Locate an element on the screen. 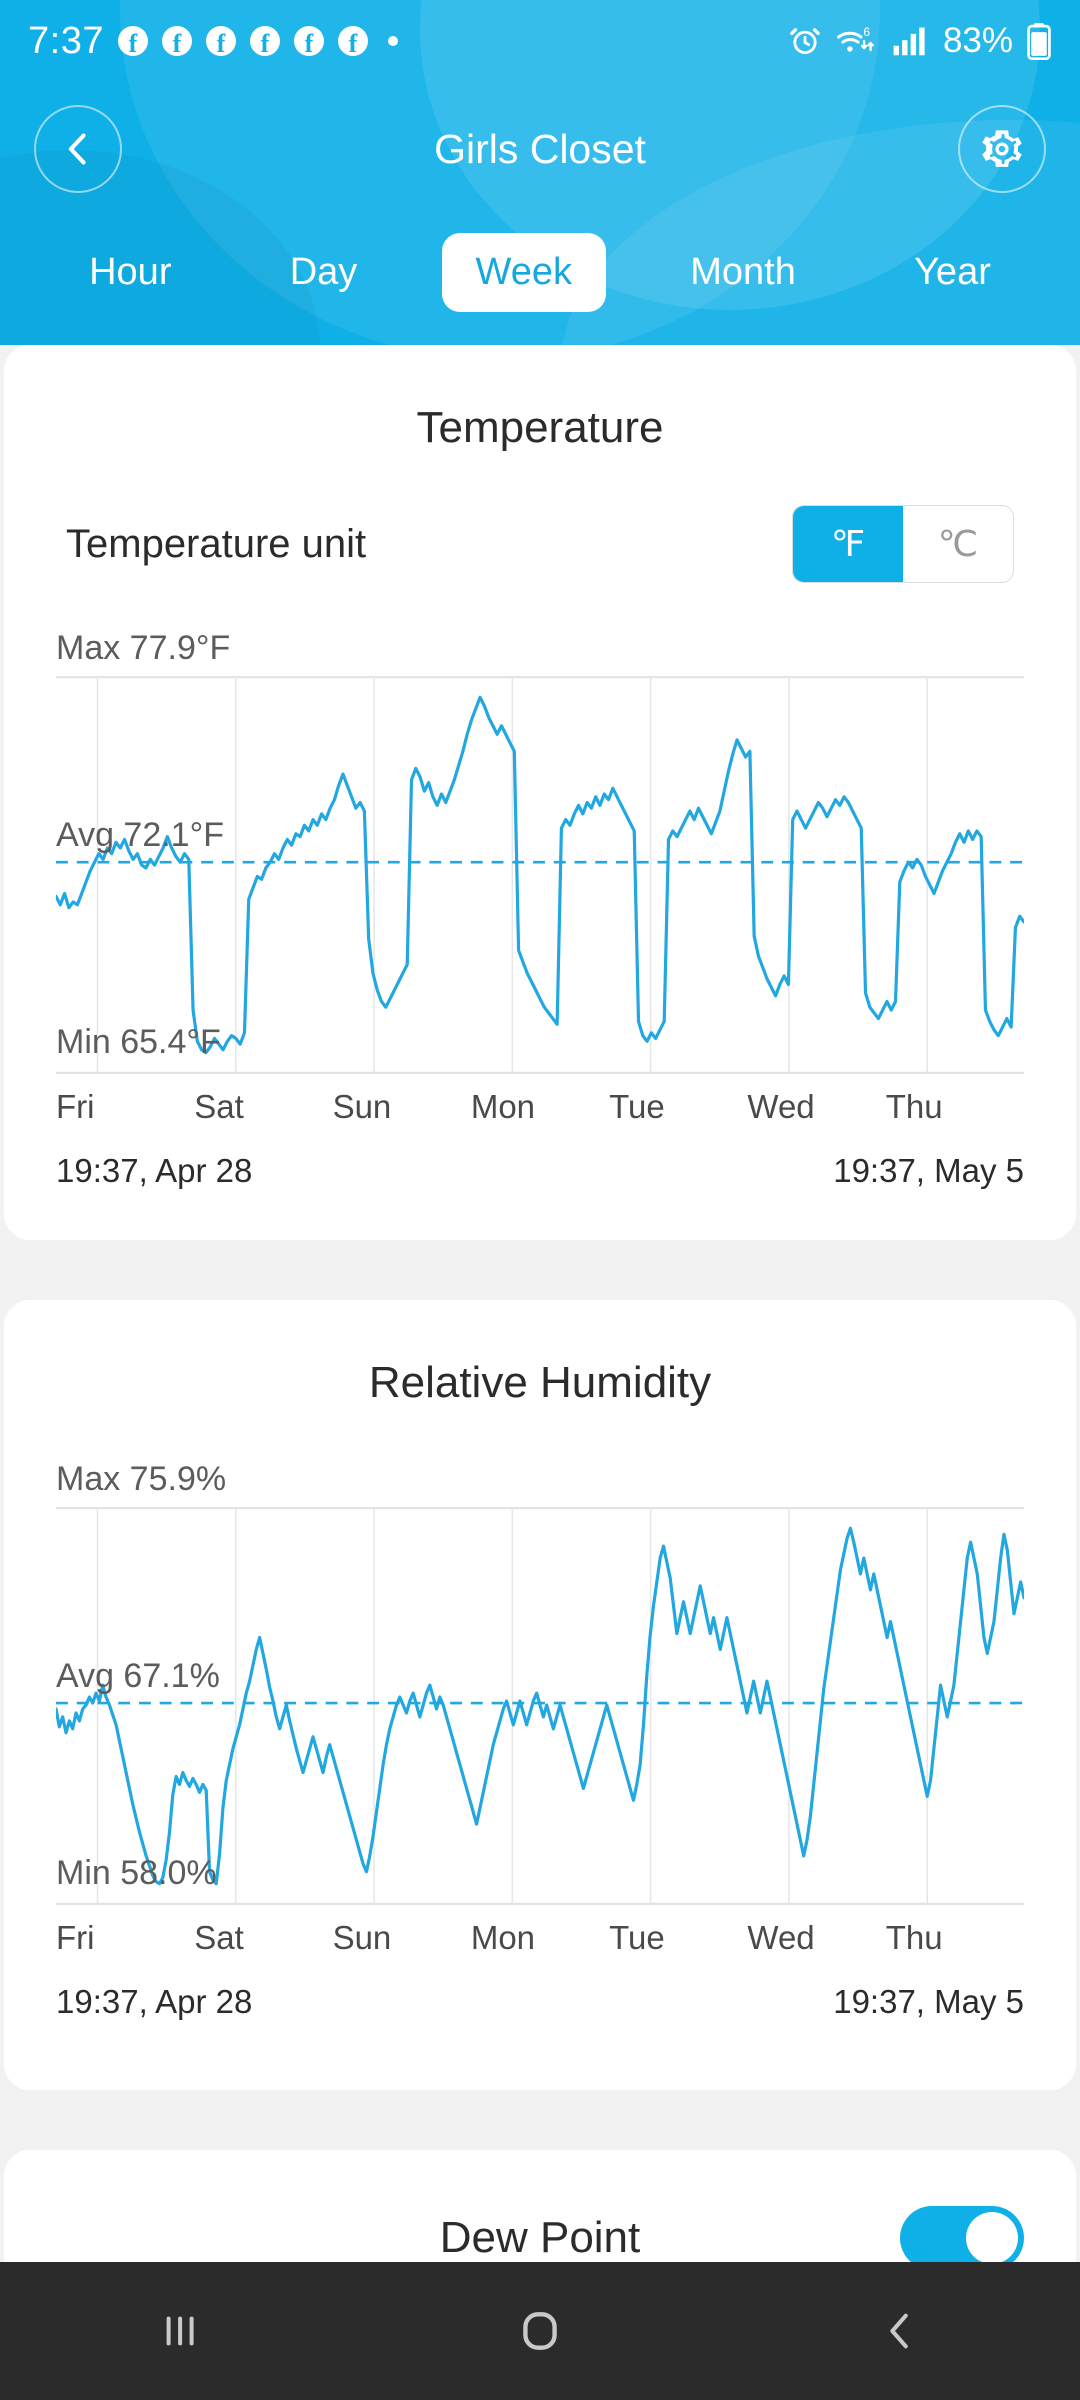 Image resolution: width=1080 pixels, height=2400 pixels. title-bar: Girls Closet is located at coordinates (540, 149).